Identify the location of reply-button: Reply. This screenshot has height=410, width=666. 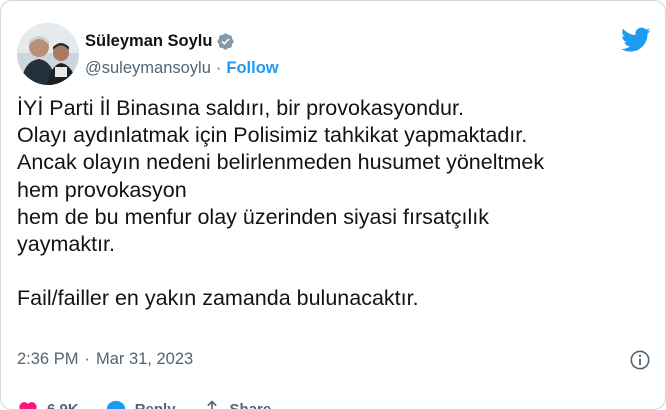
(140, 404).